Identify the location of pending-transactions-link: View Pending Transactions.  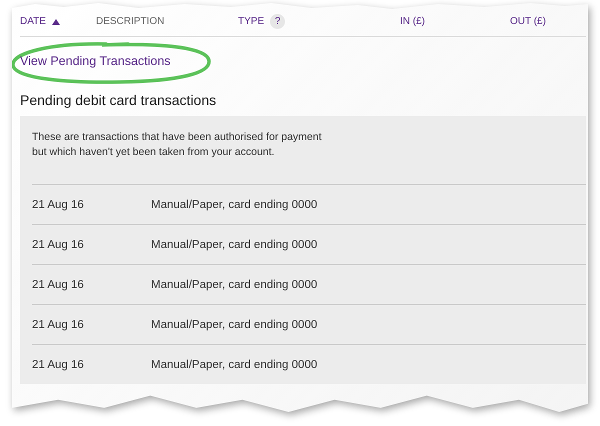
(95, 61).